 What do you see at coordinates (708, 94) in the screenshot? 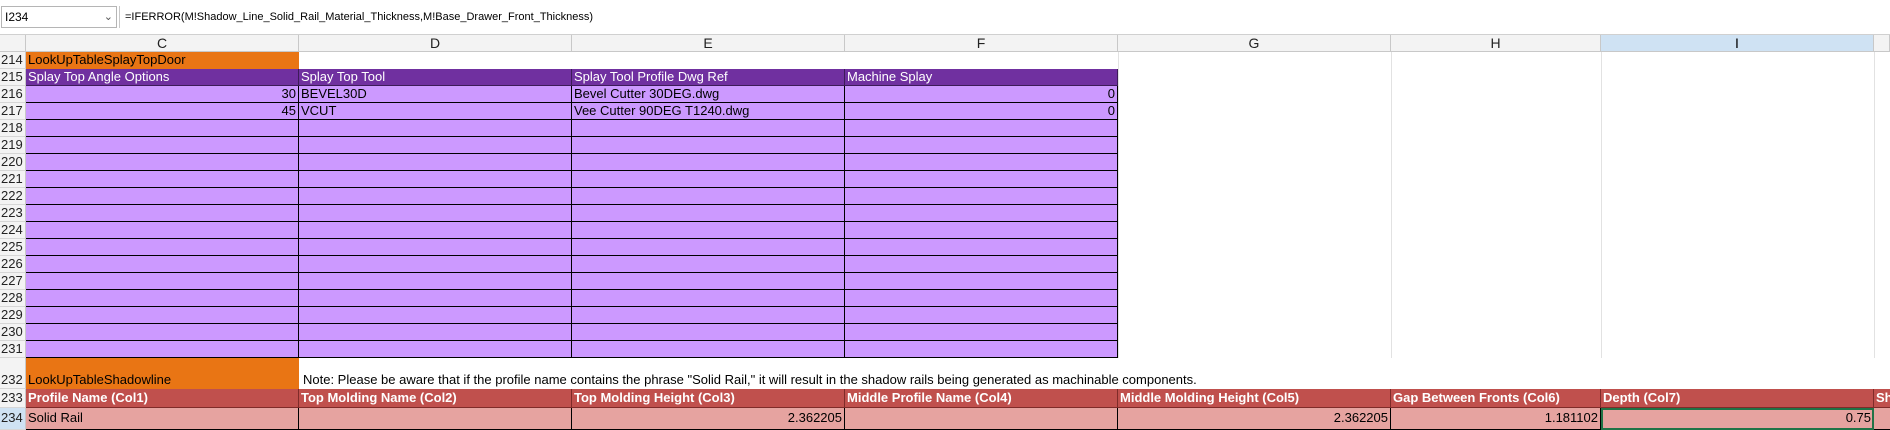
I see `table-cell: Bevel Cutter 30DEG.dwg` at bounding box center [708, 94].